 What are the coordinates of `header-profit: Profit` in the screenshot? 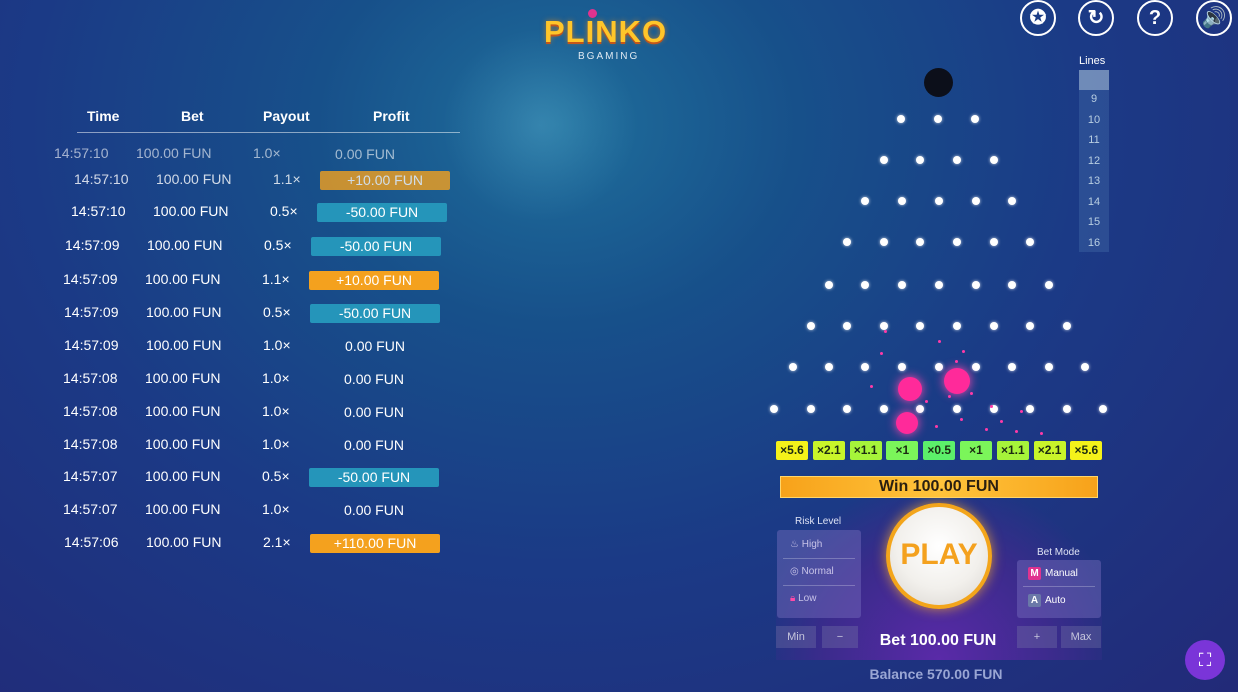 It's located at (391, 116).